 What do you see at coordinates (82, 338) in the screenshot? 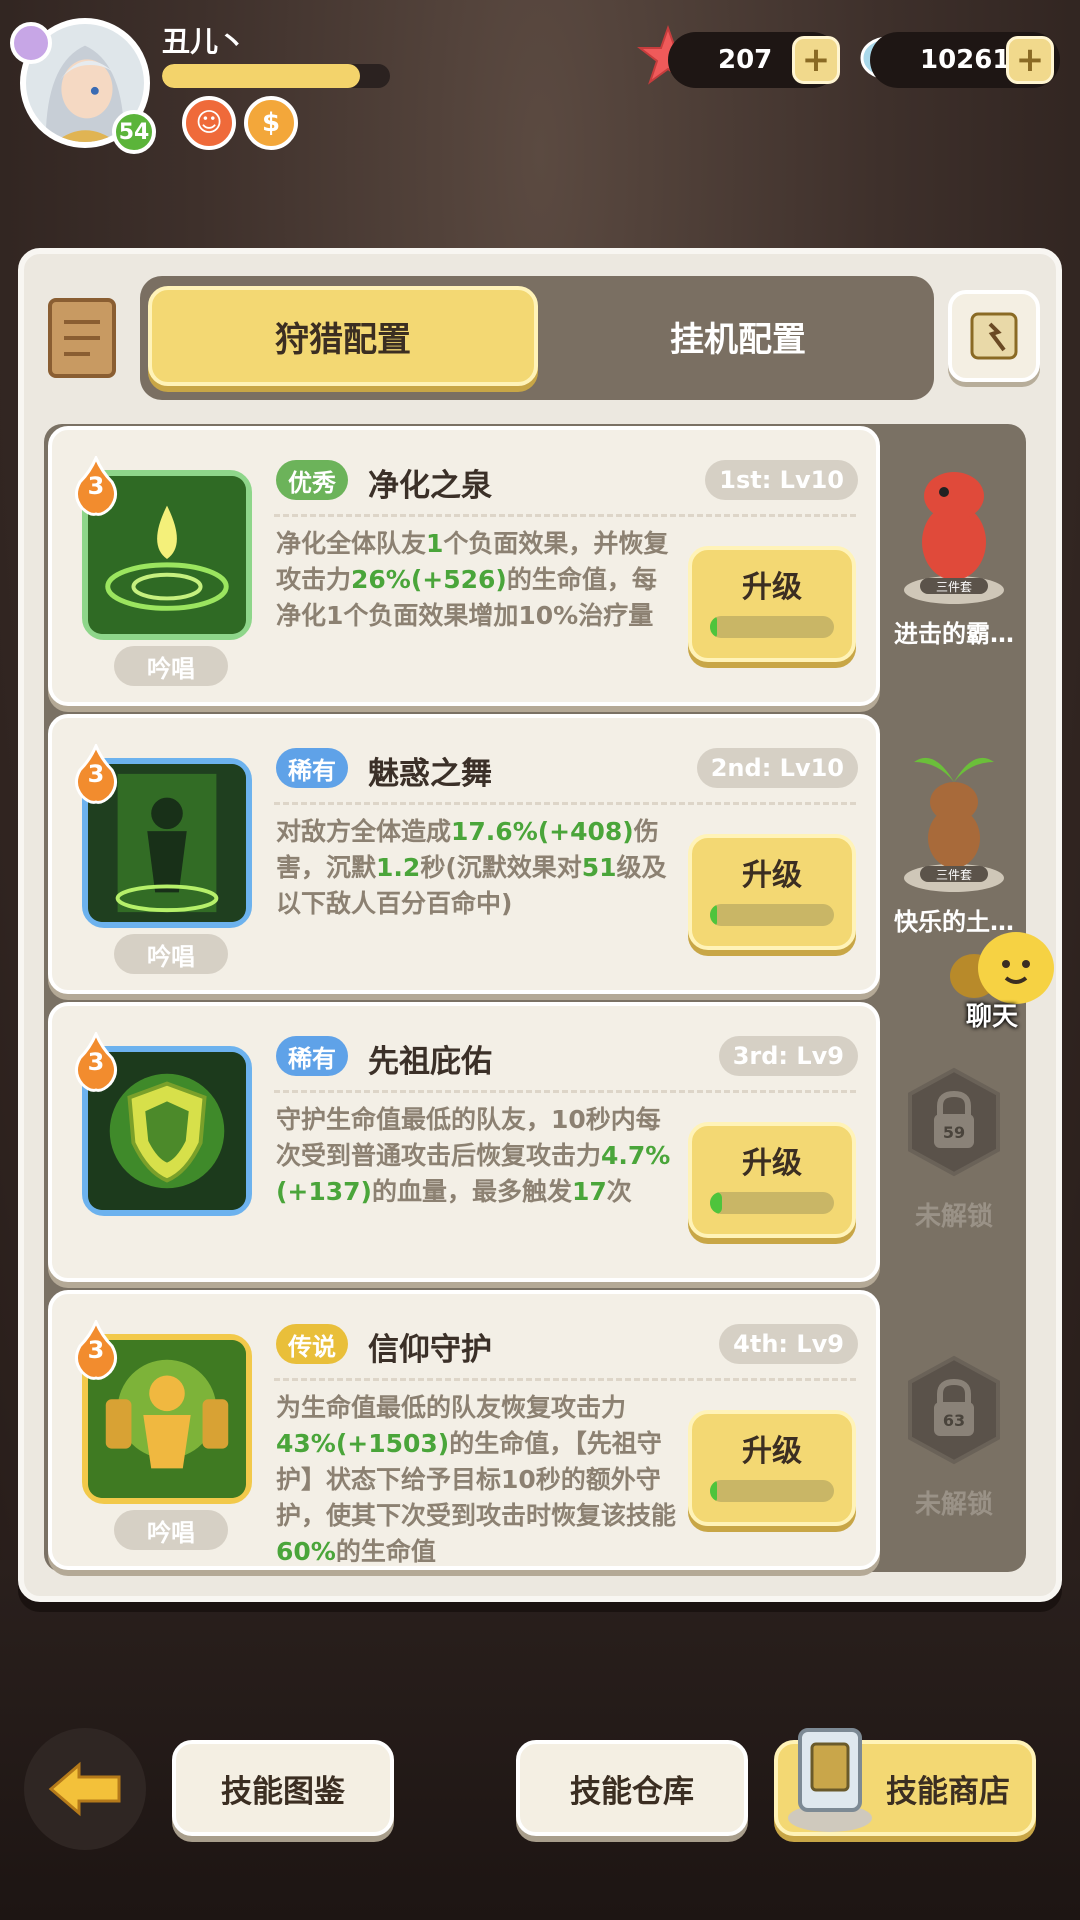
I see `scroll-icon` at bounding box center [82, 338].